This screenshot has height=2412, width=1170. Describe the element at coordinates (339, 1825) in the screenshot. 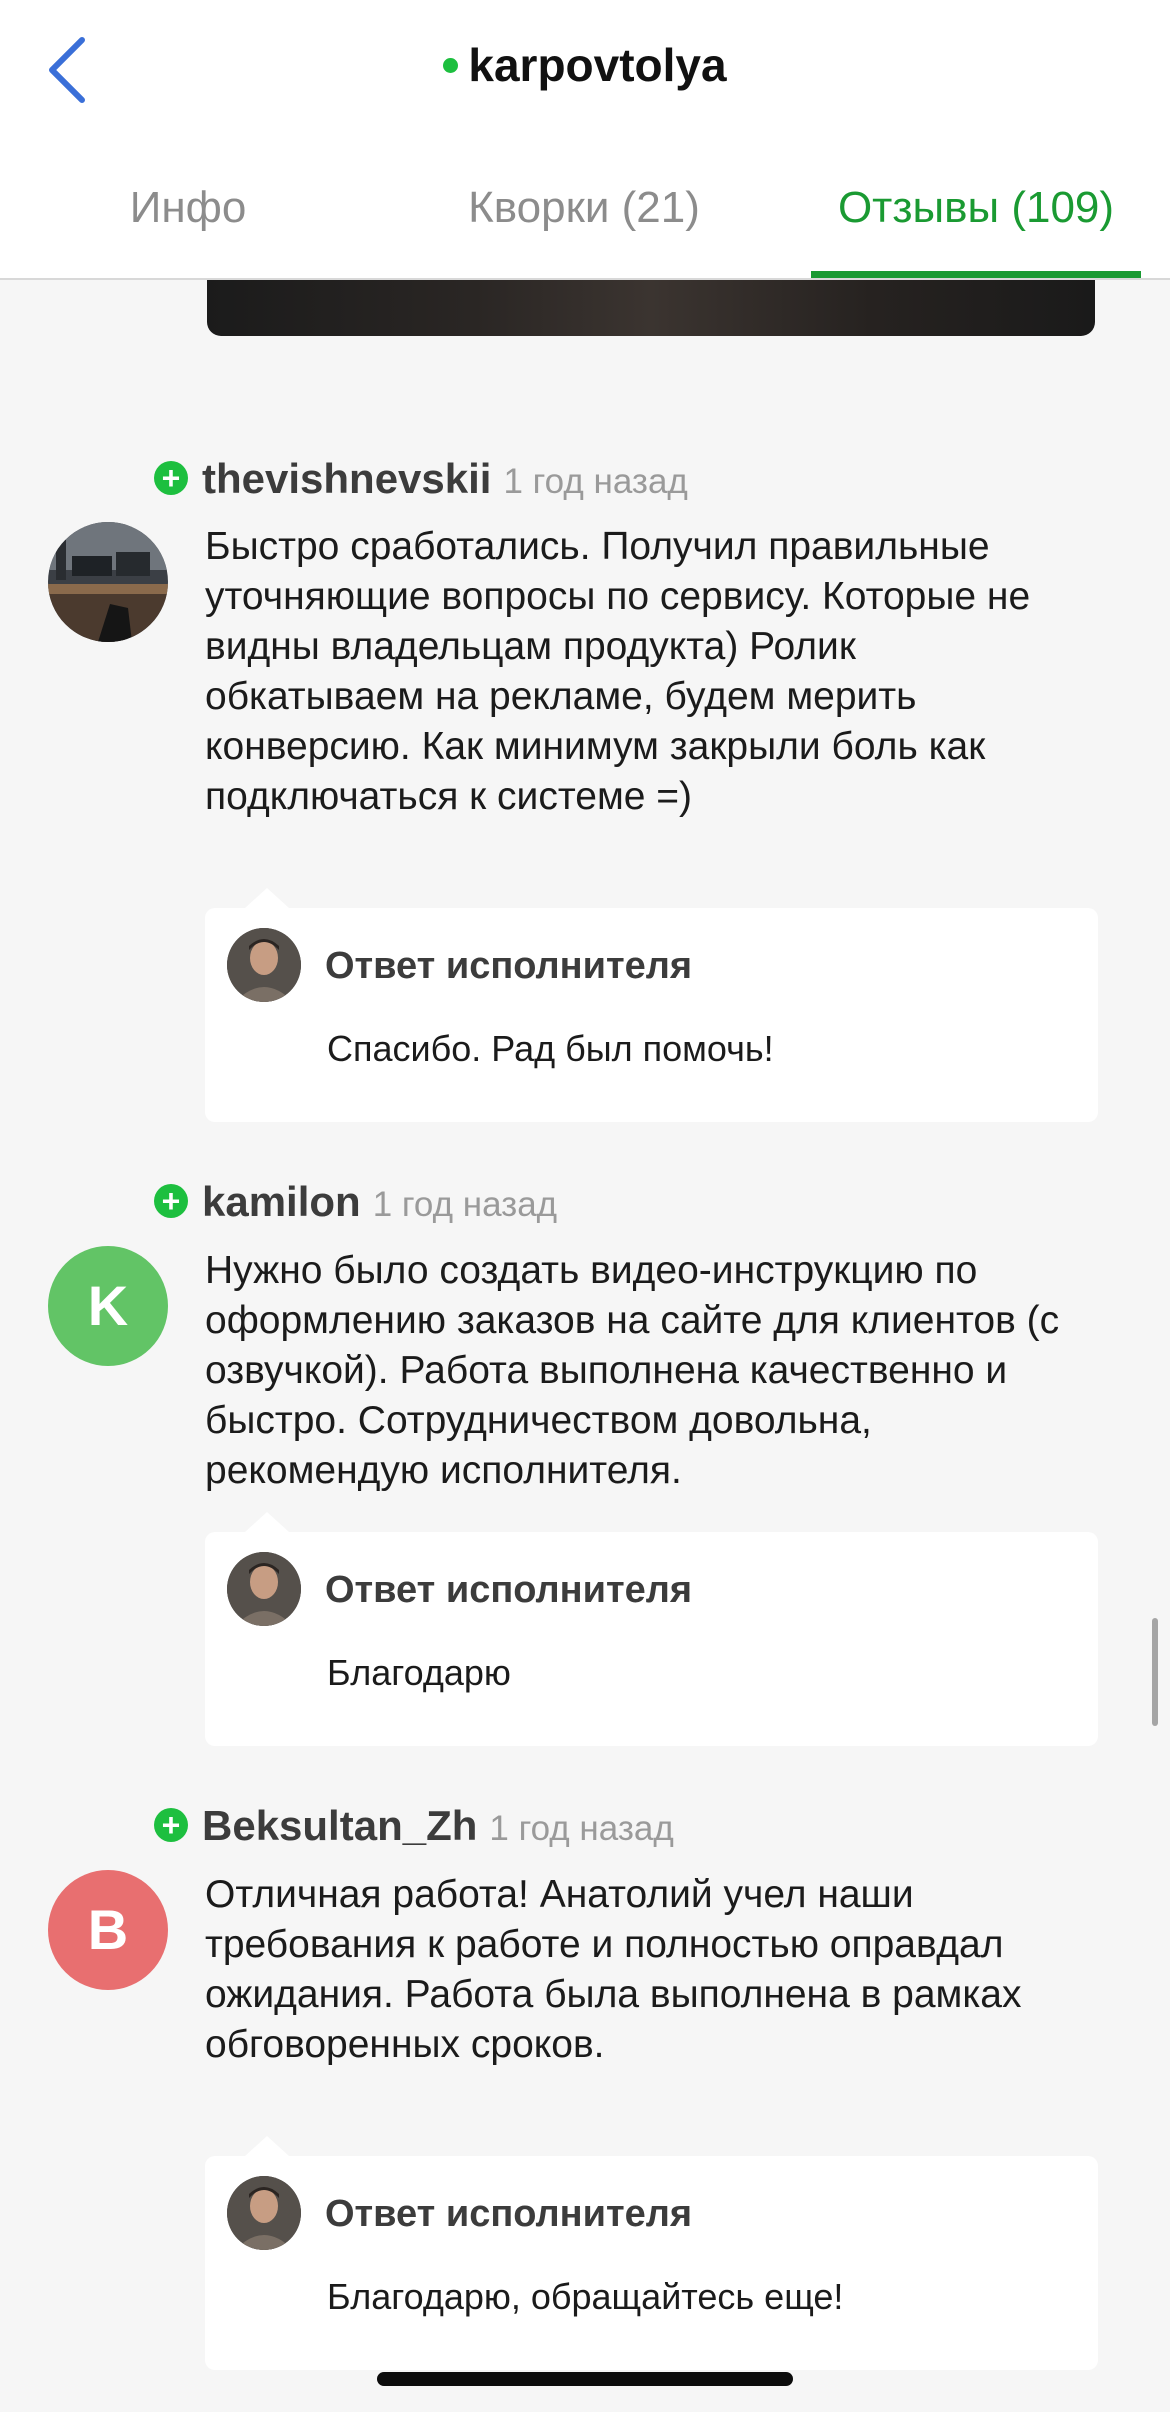

I see `review-username: Beksultan_Zh` at that location.